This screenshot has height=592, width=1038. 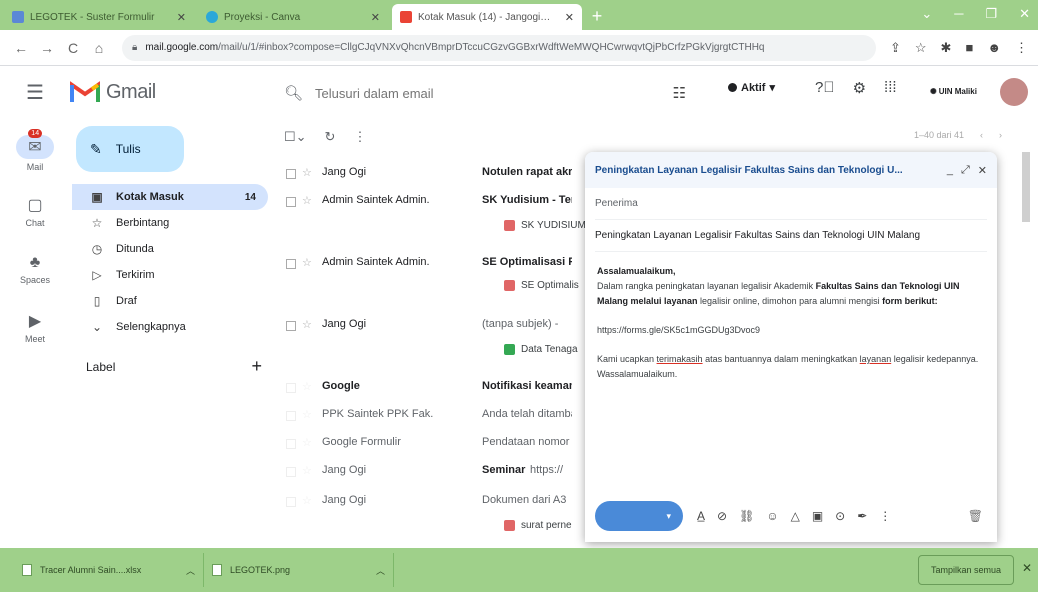 I want to click on sidebar-item-inbox: ▣ Kotak Masuk 14, so click(x=170, y=197).